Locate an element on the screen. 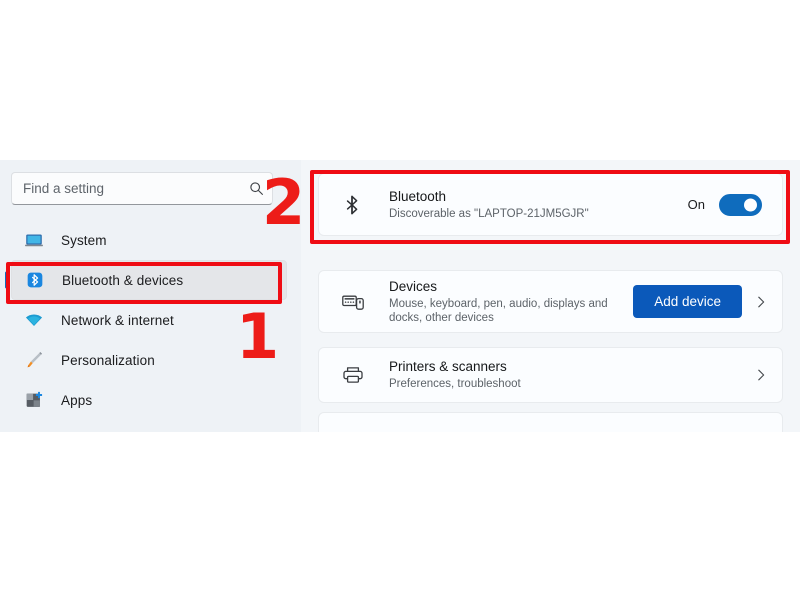 The height and width of the screenshot is (600, 800). printer-icon is located at coordinates (353, 375).